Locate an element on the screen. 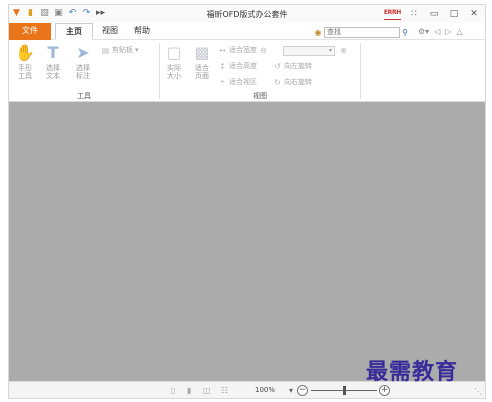 The width and height of the screenshot is (492, 402). maximize-icon: □ is located at coordinates (454, 14).